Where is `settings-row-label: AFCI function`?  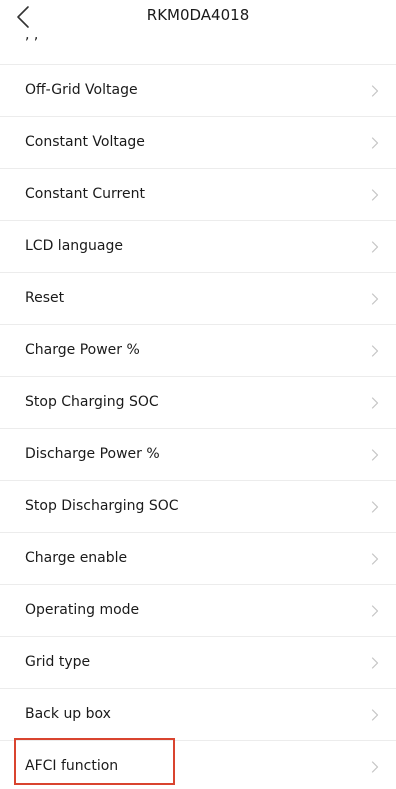
settings-row-label: AFCI function is located at coordinates (72, 766).